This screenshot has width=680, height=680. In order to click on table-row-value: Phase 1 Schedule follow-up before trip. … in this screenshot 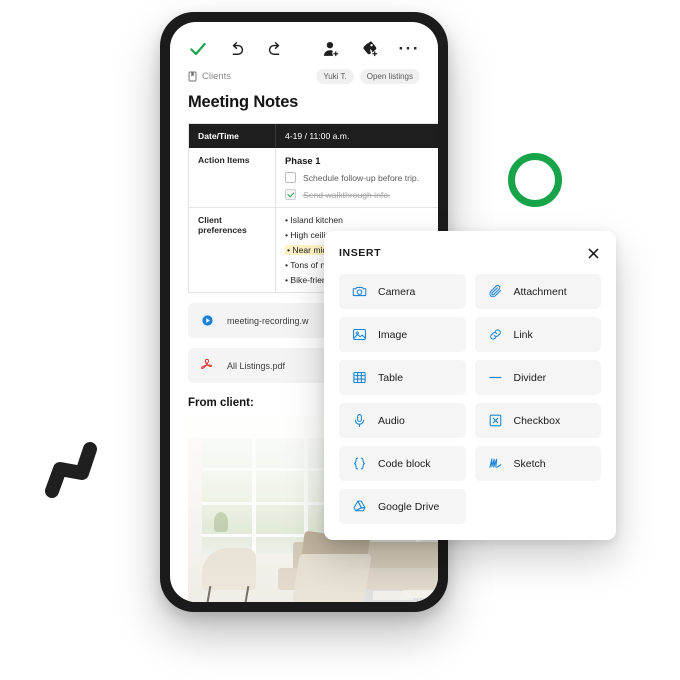, I will do `click(357, 177)`.